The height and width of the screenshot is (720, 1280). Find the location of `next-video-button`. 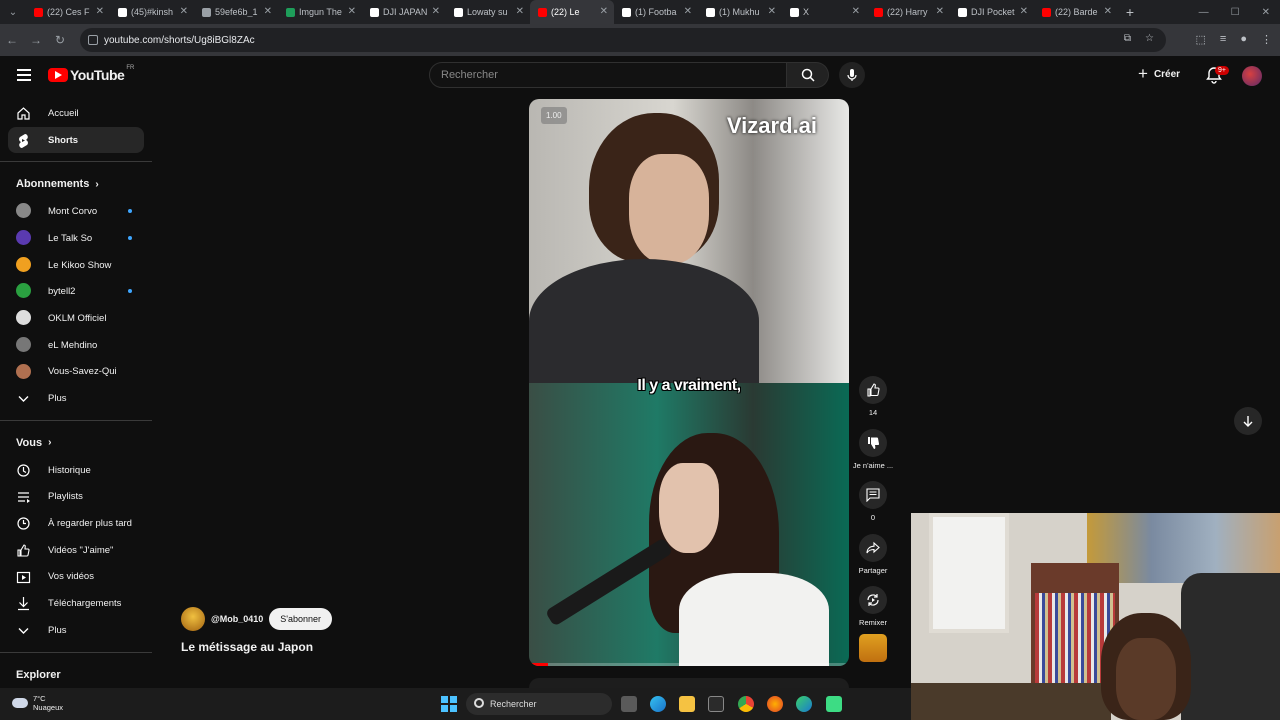

next-video-button is located at coordinates (1248, 421).